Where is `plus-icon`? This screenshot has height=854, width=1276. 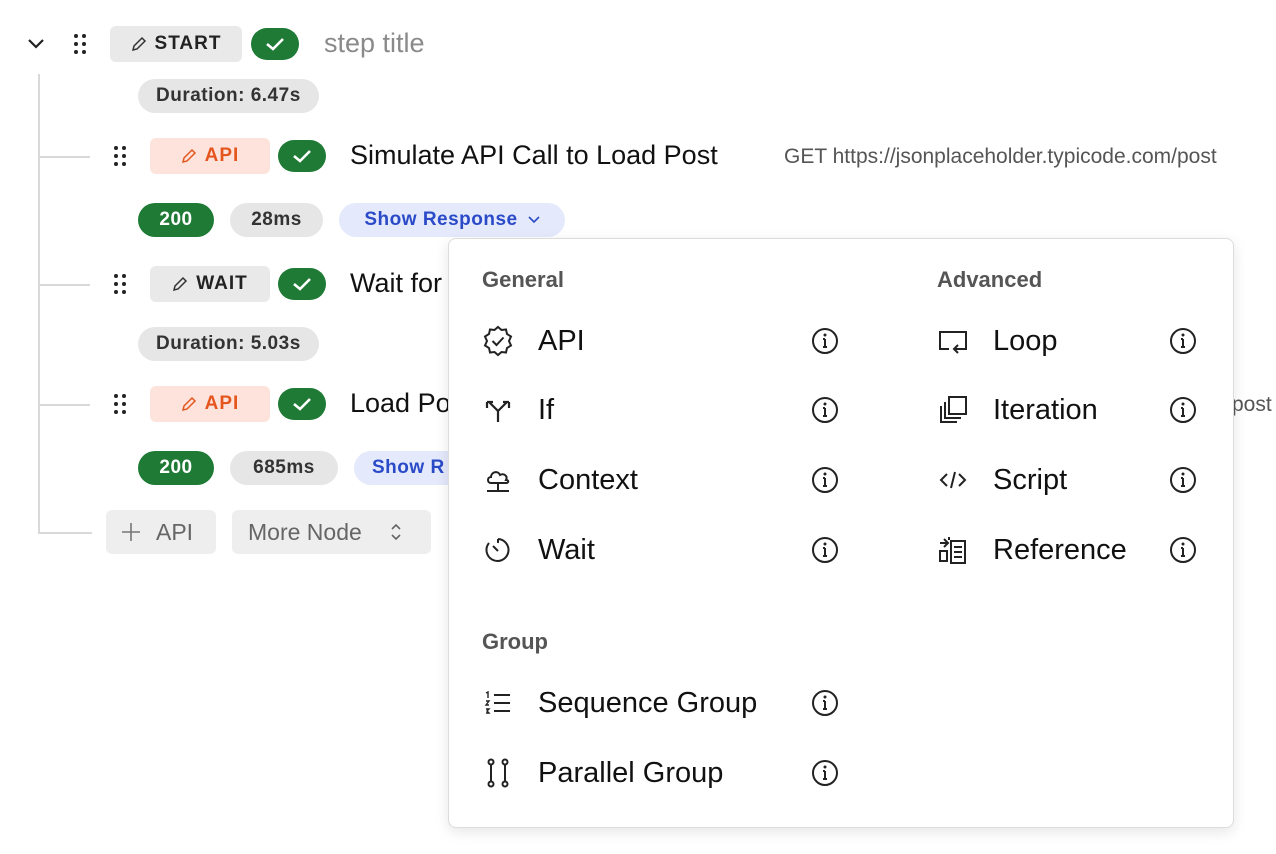 plus-icon is located at coordinates (131, 532).